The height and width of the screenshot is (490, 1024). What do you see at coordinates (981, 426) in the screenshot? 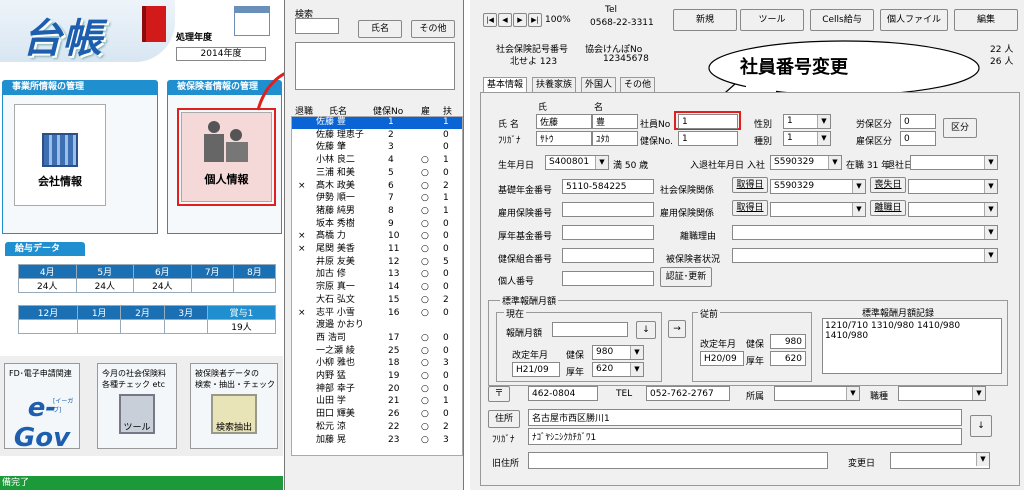
I see `address-down-button: ↓` at bounding box center [981, 426].